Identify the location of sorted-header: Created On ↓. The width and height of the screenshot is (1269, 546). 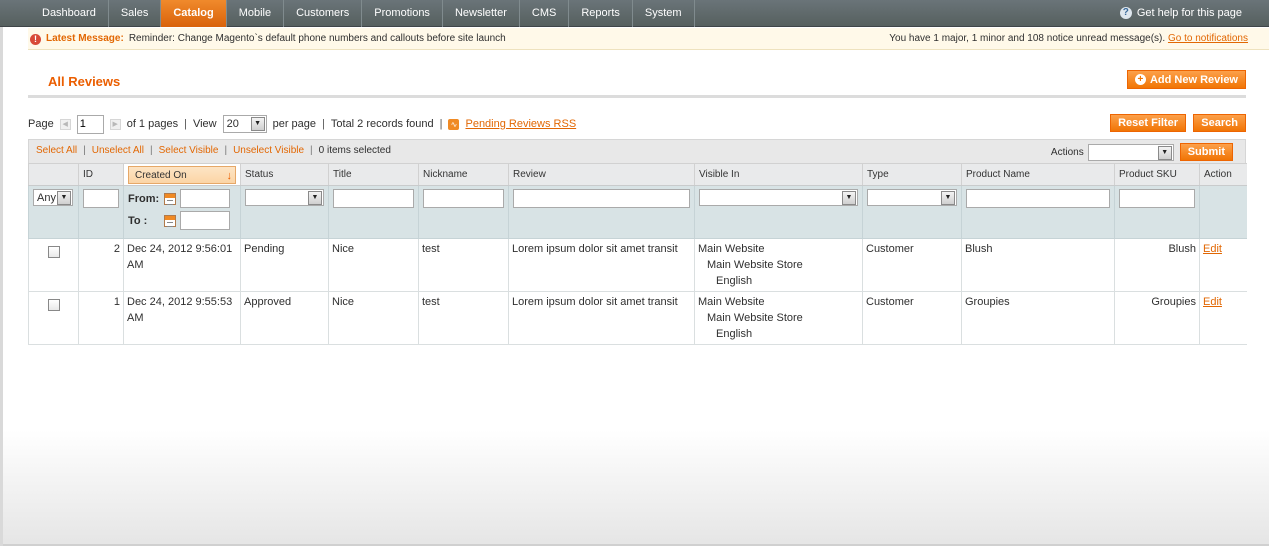
(182, 174).